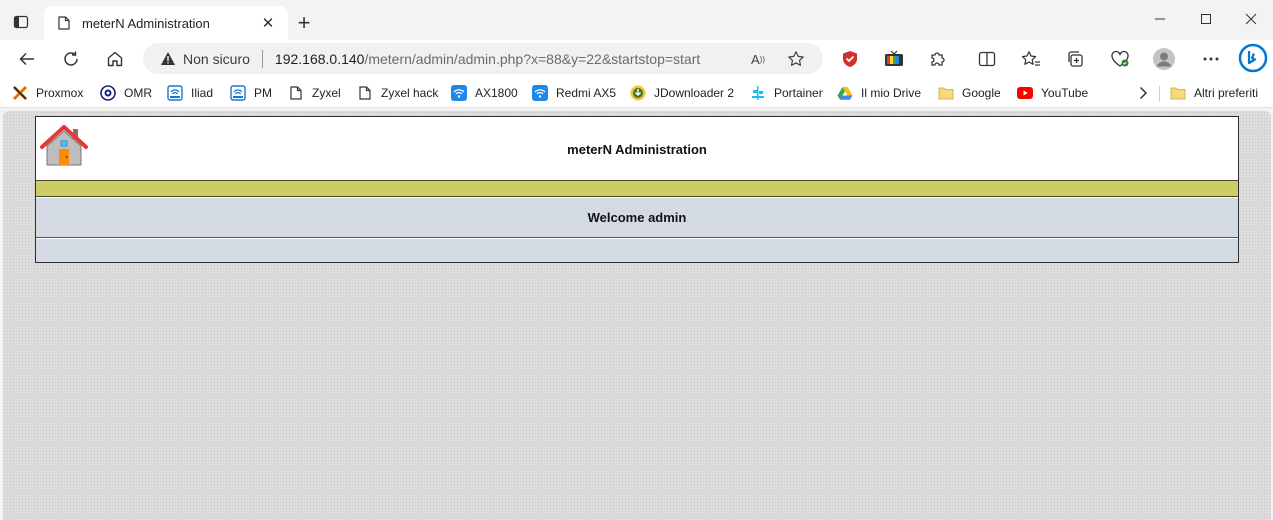  What do you see at coordinates (1025, 93) in the screenshot?
I see `youtube-icon` at bounding box center [1025, 93].